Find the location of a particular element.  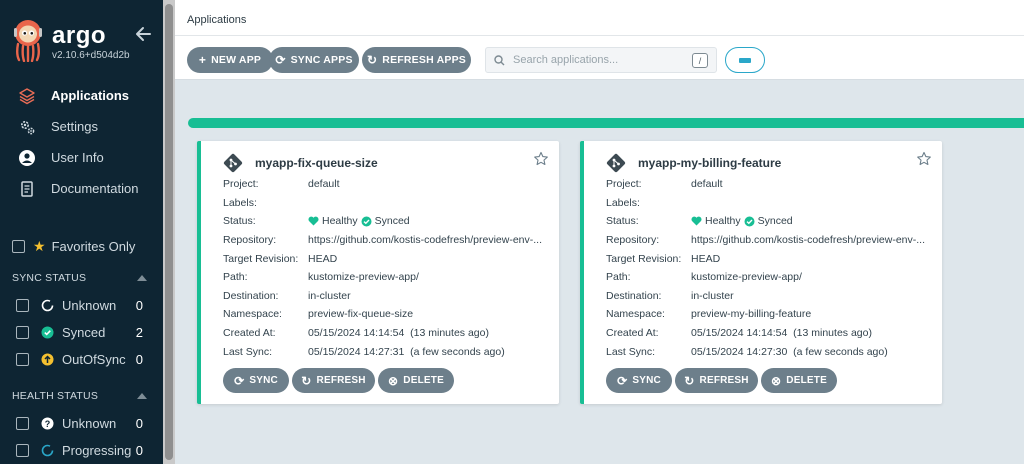

sync-status: Synced is located at coordinates (775, 221).